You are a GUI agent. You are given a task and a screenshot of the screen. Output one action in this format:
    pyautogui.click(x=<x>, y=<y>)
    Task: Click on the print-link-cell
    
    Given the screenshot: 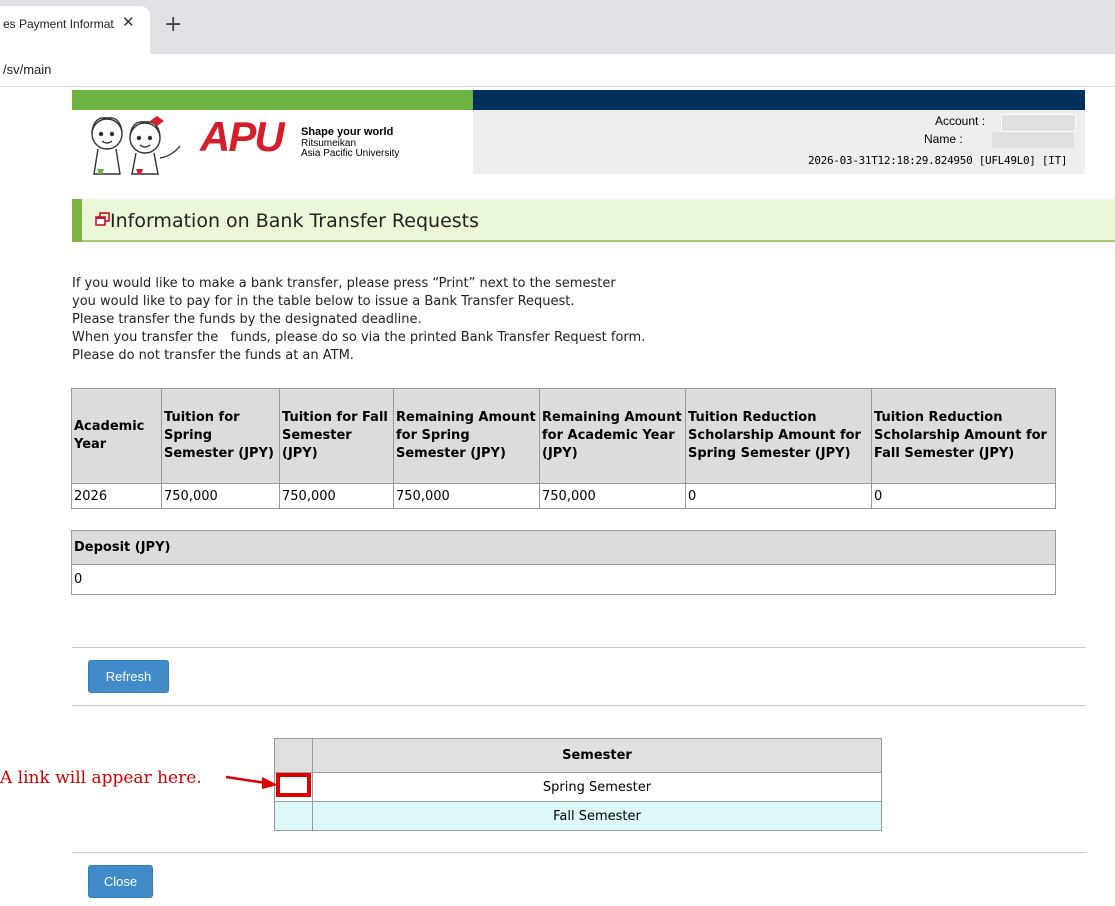 What is the action you would take?
    pyautogui.click(x=293, y=816)
    